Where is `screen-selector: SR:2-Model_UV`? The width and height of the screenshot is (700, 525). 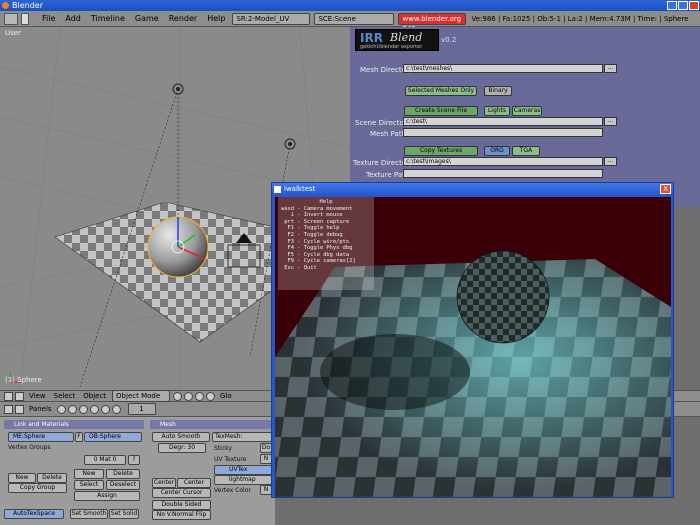
screen-selector: SR:2-Model_UV is located at coordinates (271, 18).